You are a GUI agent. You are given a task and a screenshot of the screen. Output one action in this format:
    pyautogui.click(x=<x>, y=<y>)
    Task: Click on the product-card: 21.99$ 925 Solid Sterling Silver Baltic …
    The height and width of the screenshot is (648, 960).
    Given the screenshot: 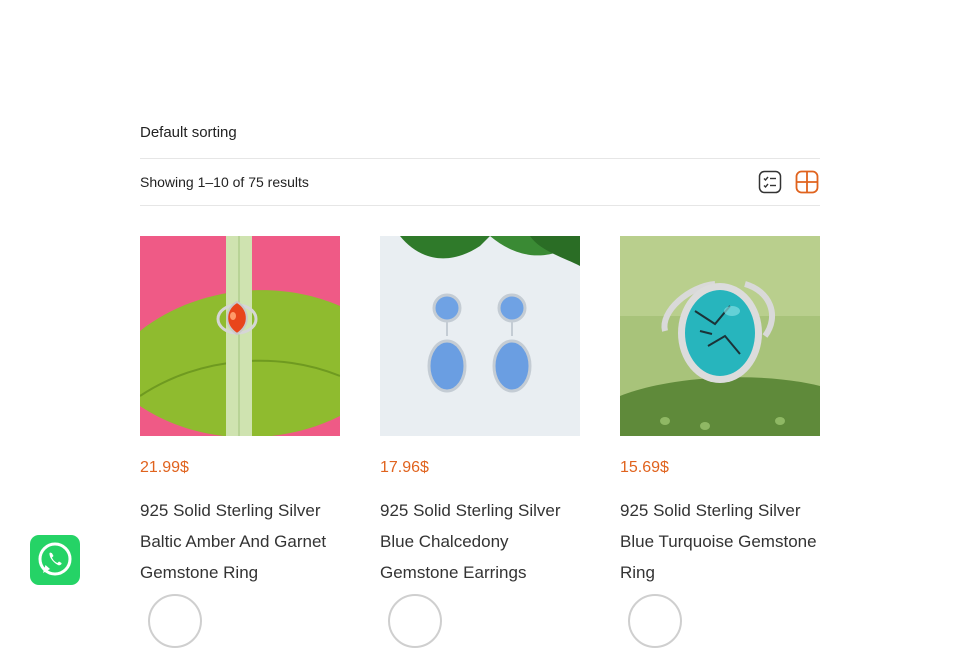 What is the action you would take?
    pyautogui.click(x=240, y=442)
    